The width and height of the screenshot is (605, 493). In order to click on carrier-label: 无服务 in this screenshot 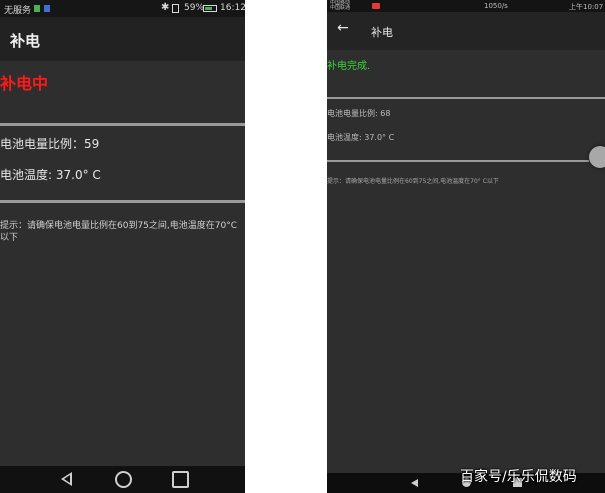, I will do `click(18, 11)`.